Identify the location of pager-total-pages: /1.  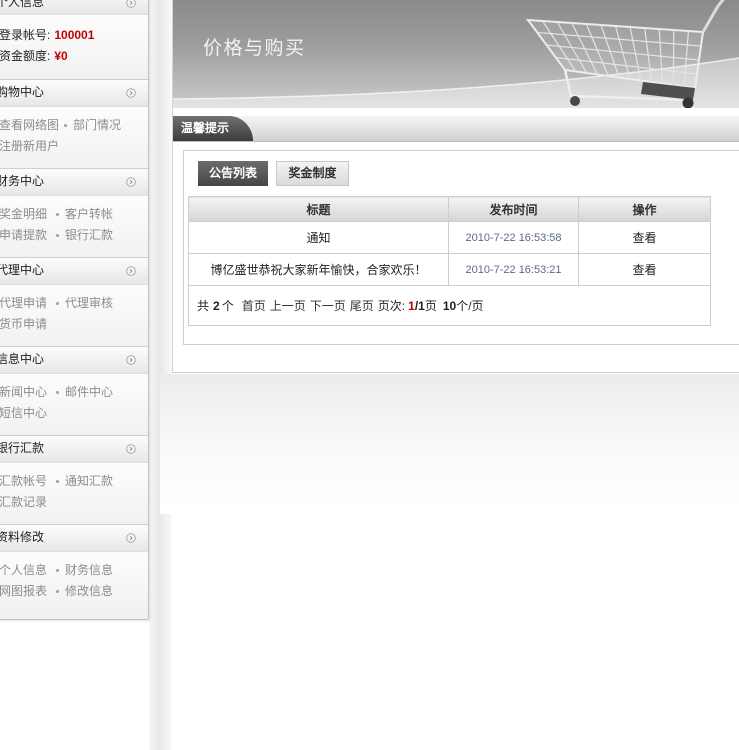
(419, 306).